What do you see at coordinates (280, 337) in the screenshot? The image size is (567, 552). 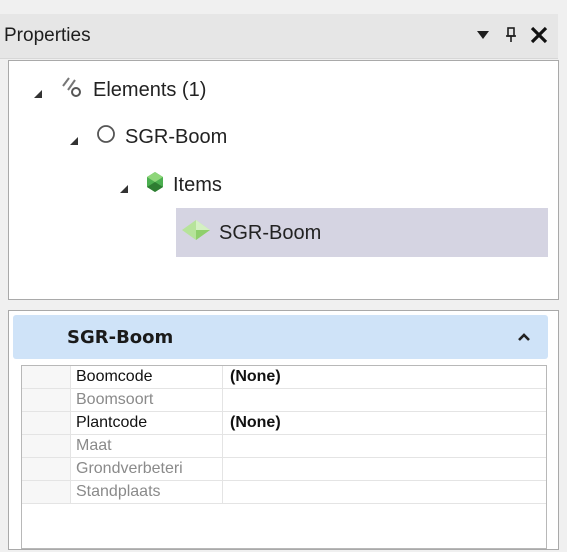 I see `property-group-header: SGR-Boom` at bounding box center [280, 337].